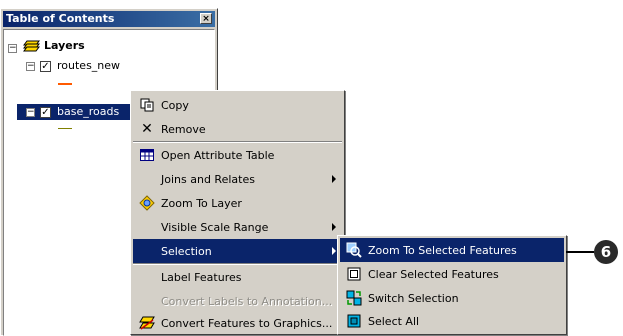  I want to click on zoom-layer-icon, so click(147, 203).